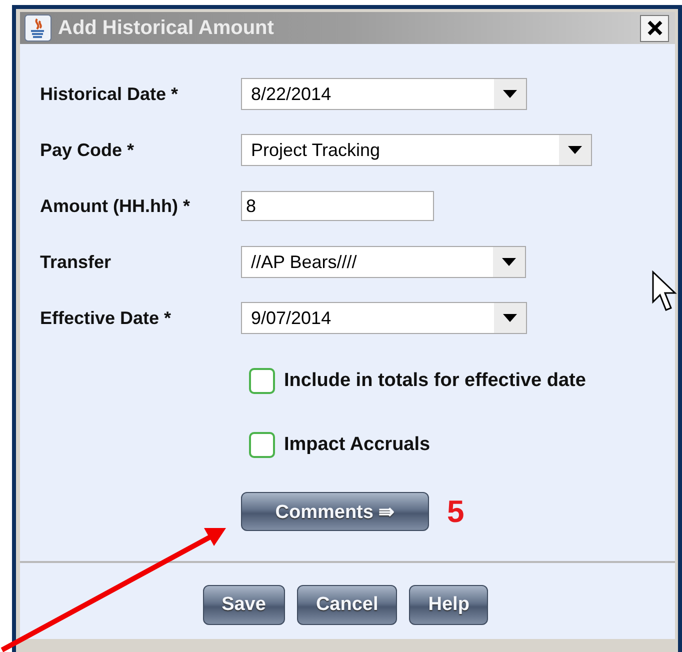  What do you see at coordinates (110, 94) in the screenshot?
I see `field-label: Historical Date *` at bounding box center [110, 94].